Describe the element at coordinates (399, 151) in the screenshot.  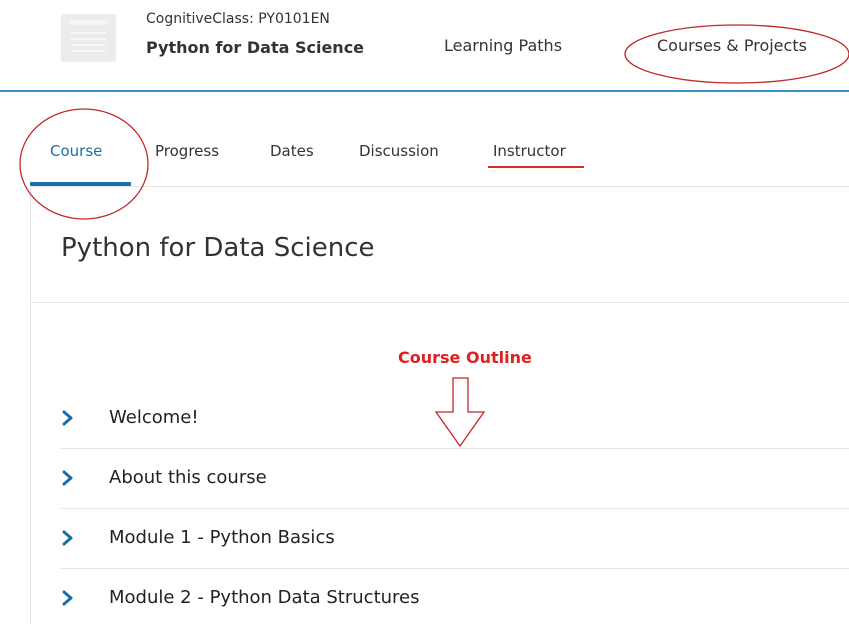
I see `tab-discussion: Discussion` at that location.